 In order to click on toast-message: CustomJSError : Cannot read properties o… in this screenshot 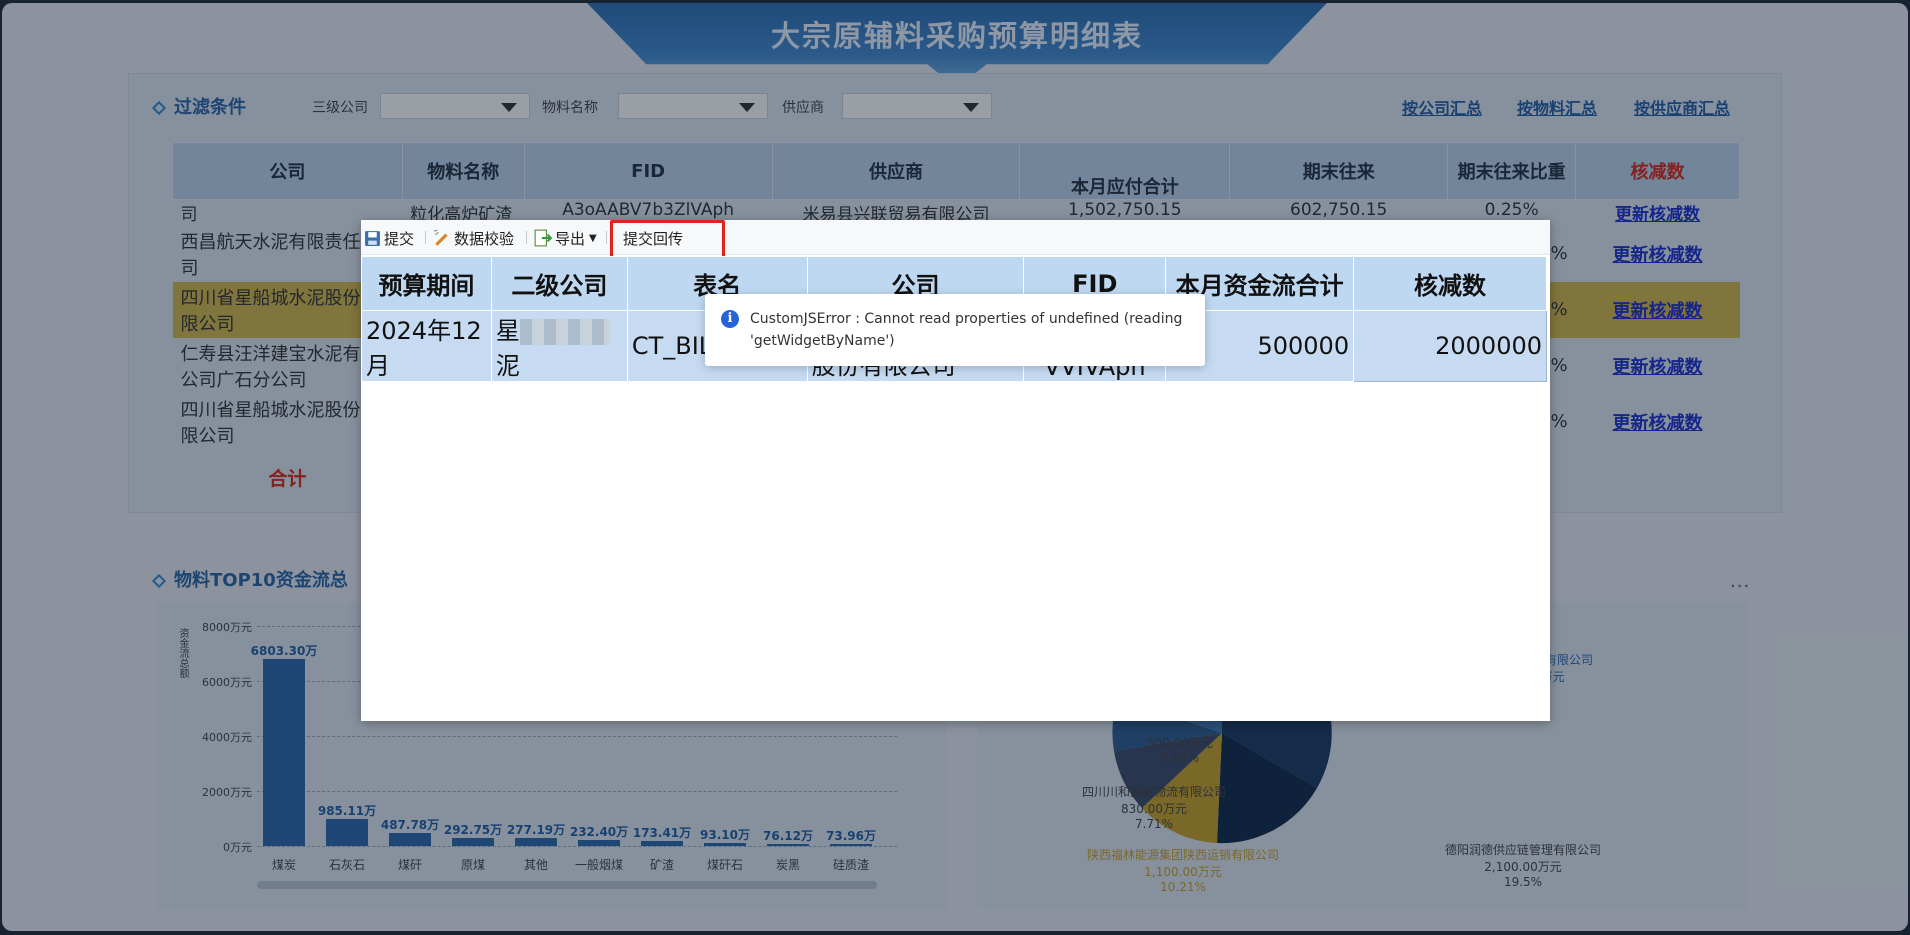, I will do `click(966, 330)`.